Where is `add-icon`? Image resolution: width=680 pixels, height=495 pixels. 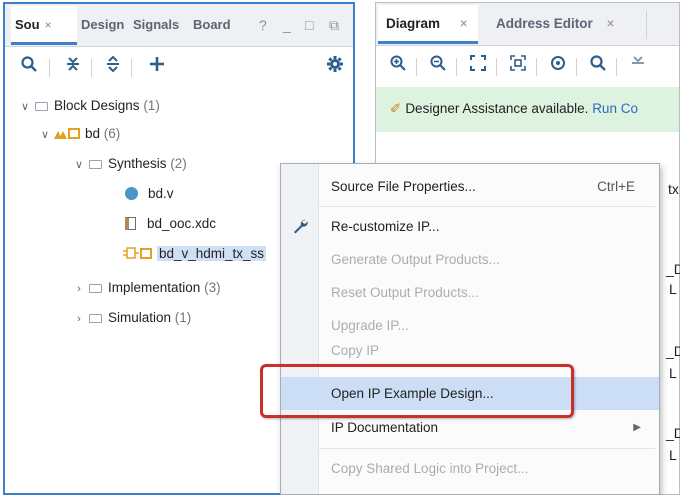
add-icon is located at coordinates (157, 67).